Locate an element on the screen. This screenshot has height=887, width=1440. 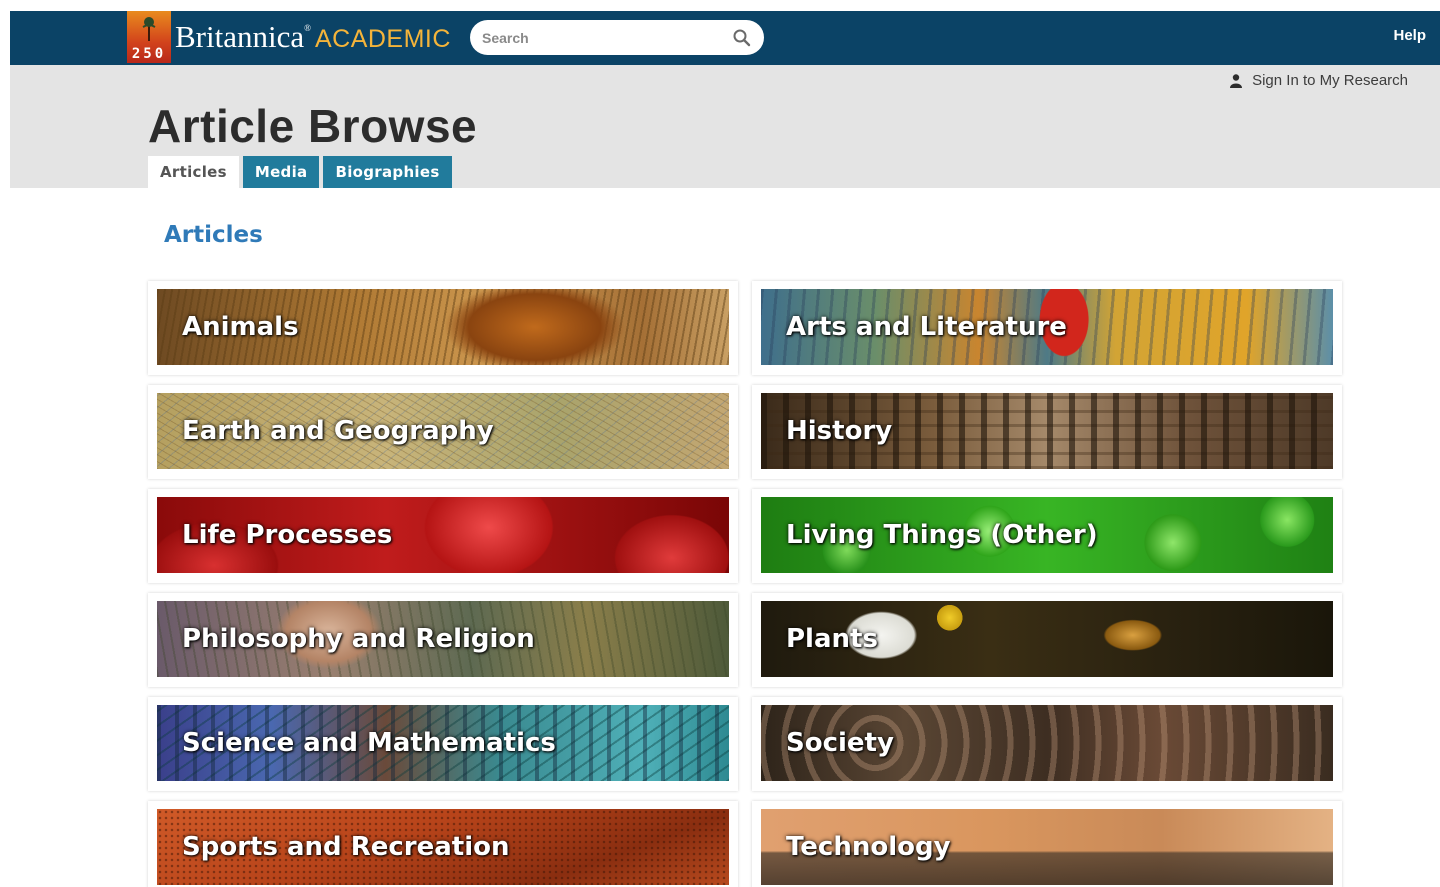
category-label: Plants is located at coordinates (832, 639).